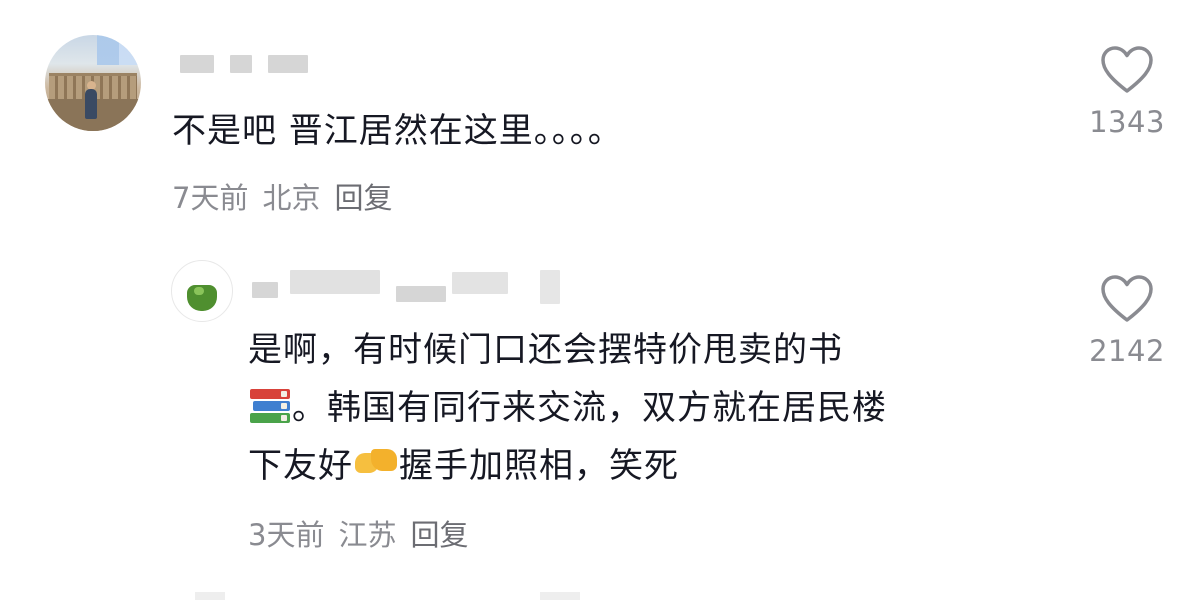 This screenshot has width=1200, height=600. I want to click on like-count: 2142, so click(1127, 351).